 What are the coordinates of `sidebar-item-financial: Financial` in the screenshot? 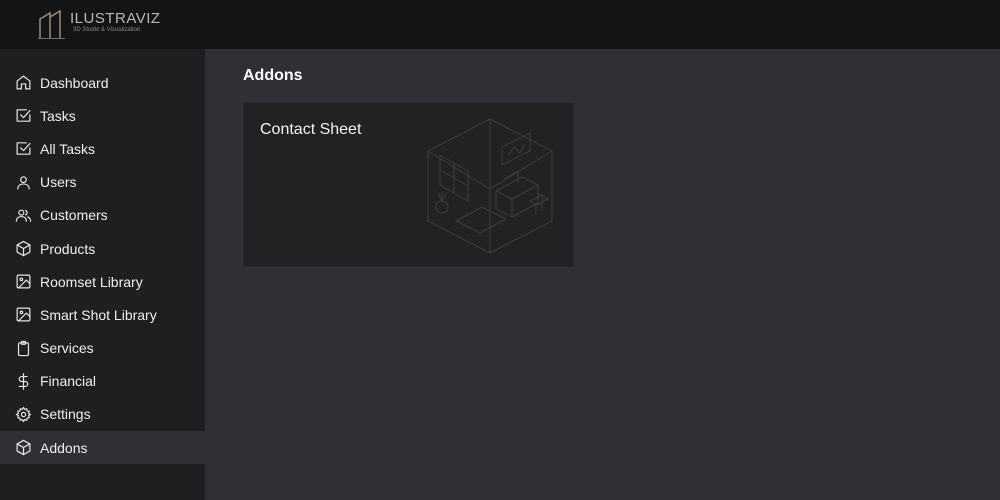 It's located at (102, 381).